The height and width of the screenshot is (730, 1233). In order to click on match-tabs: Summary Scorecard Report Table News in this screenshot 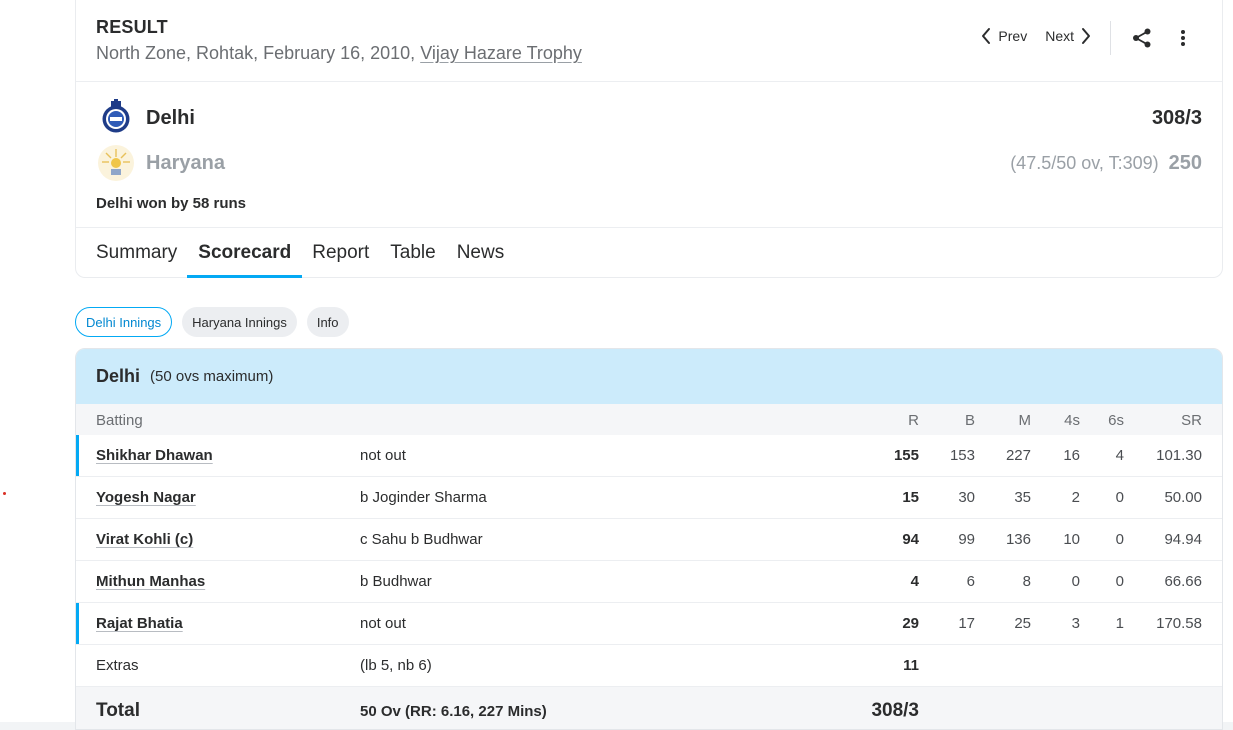, I will do `click(310, 253)`.